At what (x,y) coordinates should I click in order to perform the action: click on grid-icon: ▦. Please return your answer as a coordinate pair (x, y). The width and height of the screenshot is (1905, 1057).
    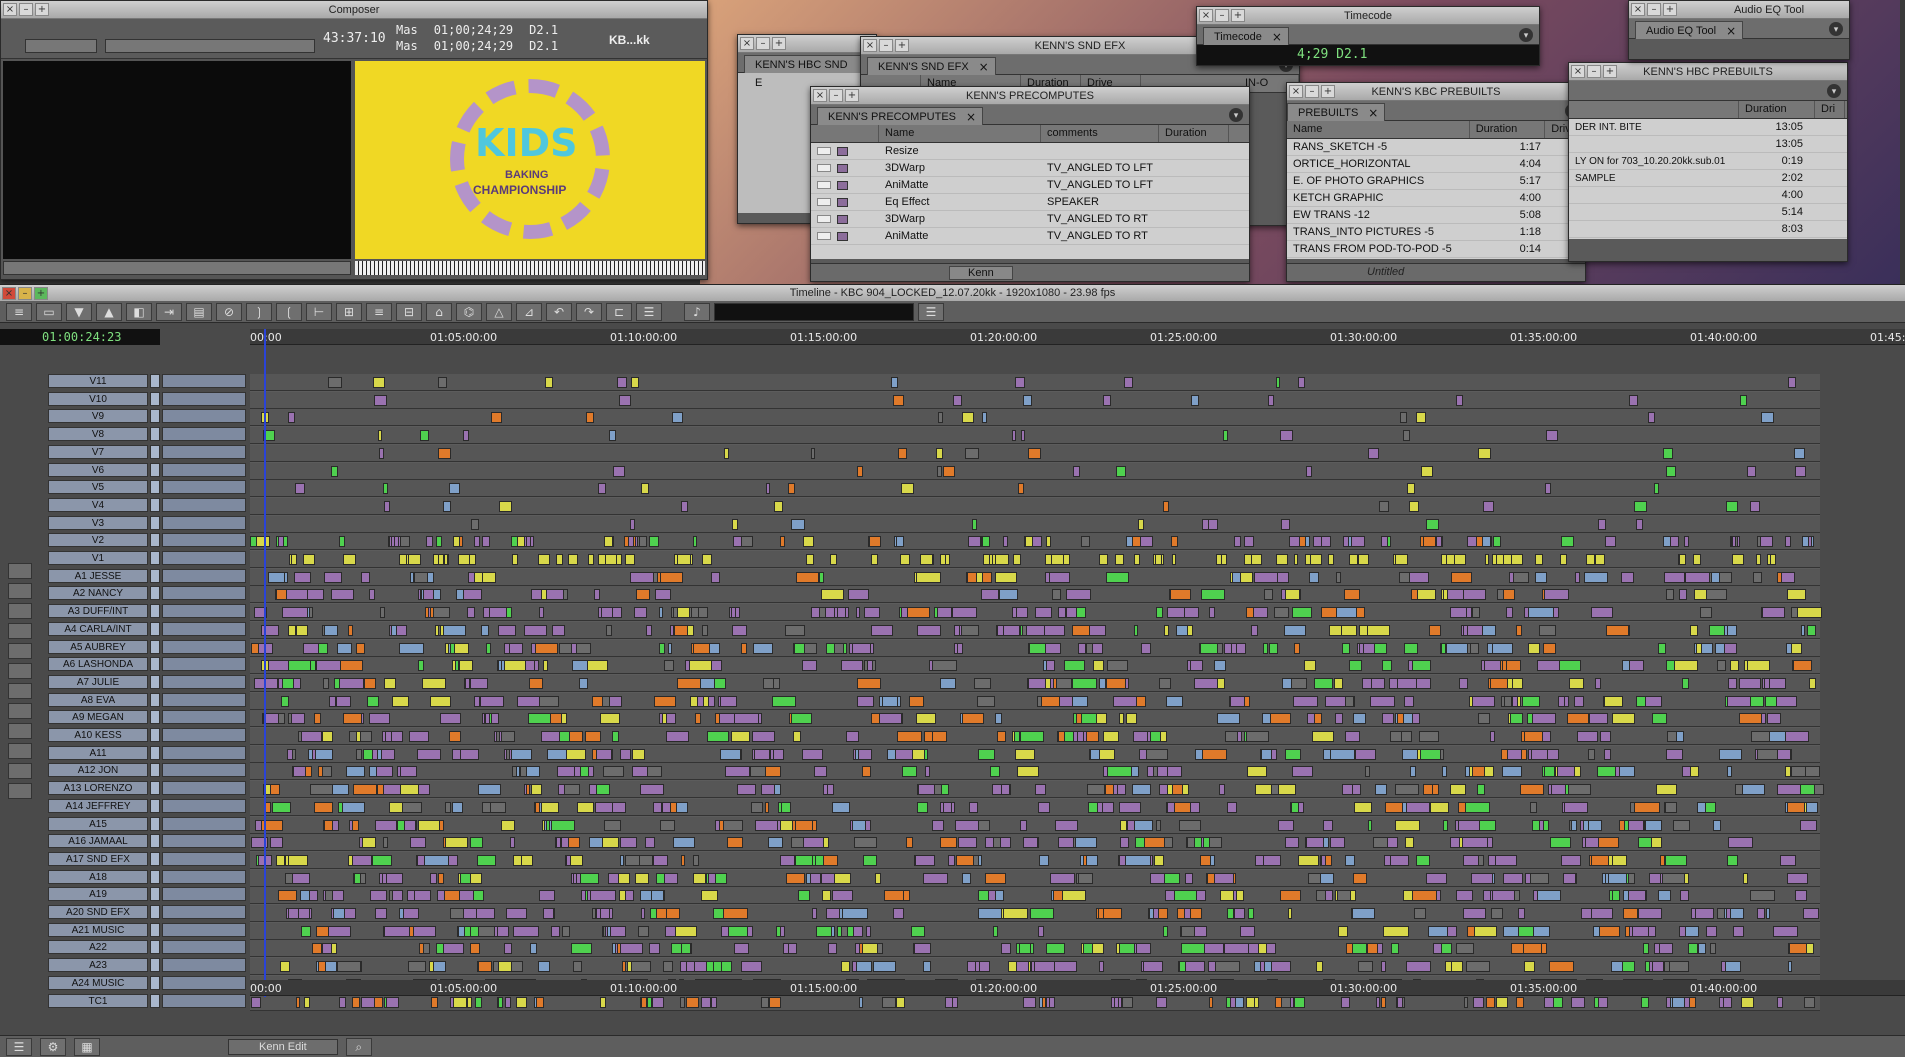
    Looking at the image, I should click on (87, 1046).